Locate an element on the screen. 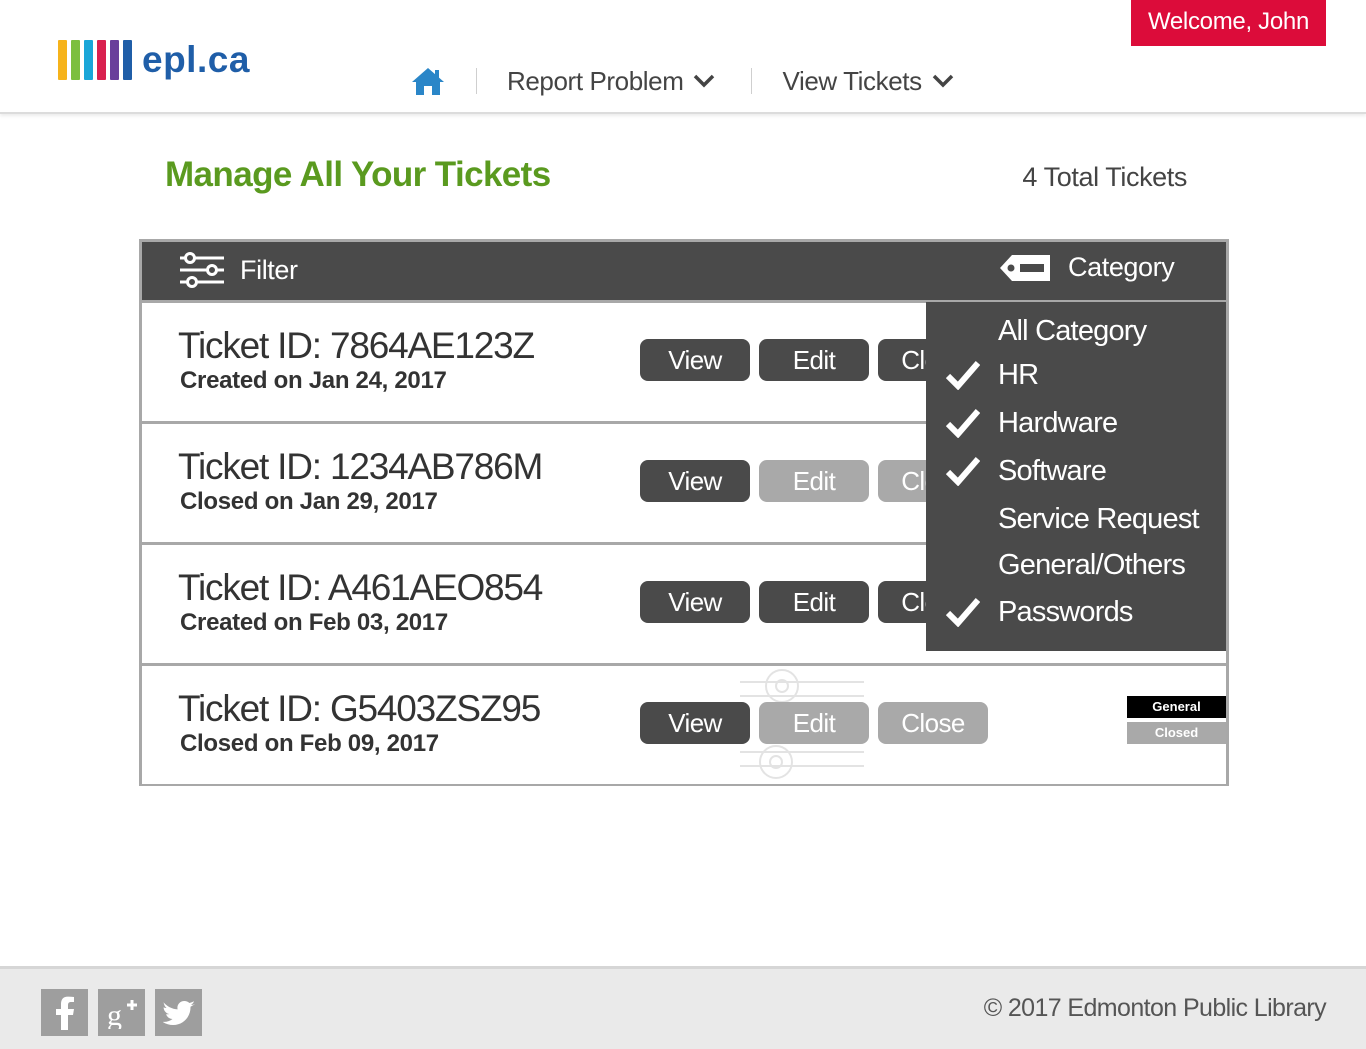 This screenshot has height=1049, width=1366. google-plus-link: g is located at coordinates (121, 1012).